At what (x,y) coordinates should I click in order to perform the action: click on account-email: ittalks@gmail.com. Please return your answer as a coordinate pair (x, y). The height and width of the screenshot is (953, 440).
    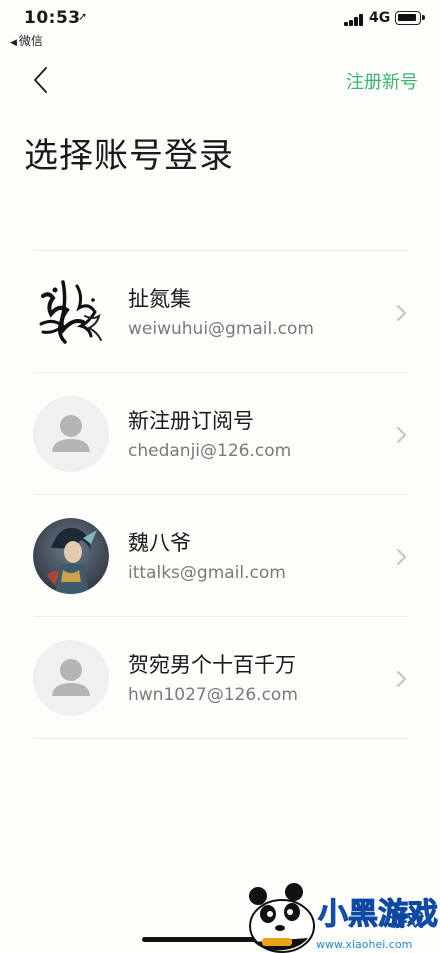
    Looking at the image, I should click on (207, 573).